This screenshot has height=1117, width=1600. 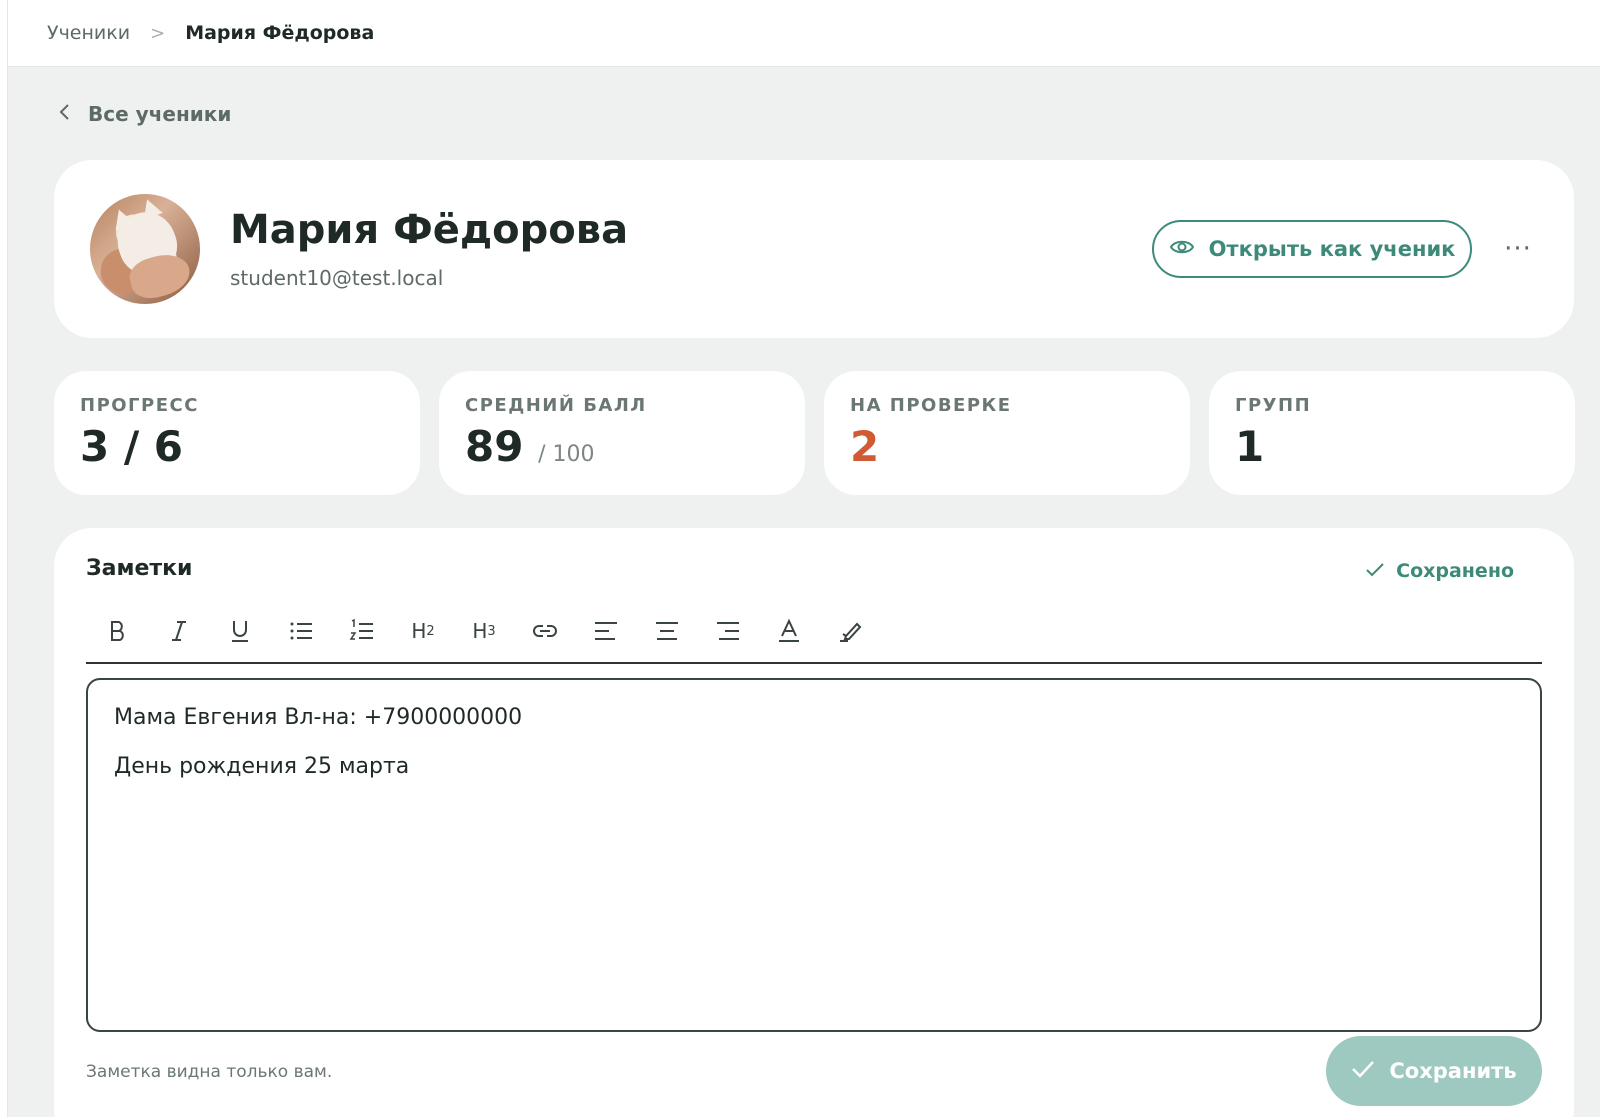 What do you see at coordinates (728, 631) in the screenshot?
I see `align-right-icon` at bounding box center [728, 631].